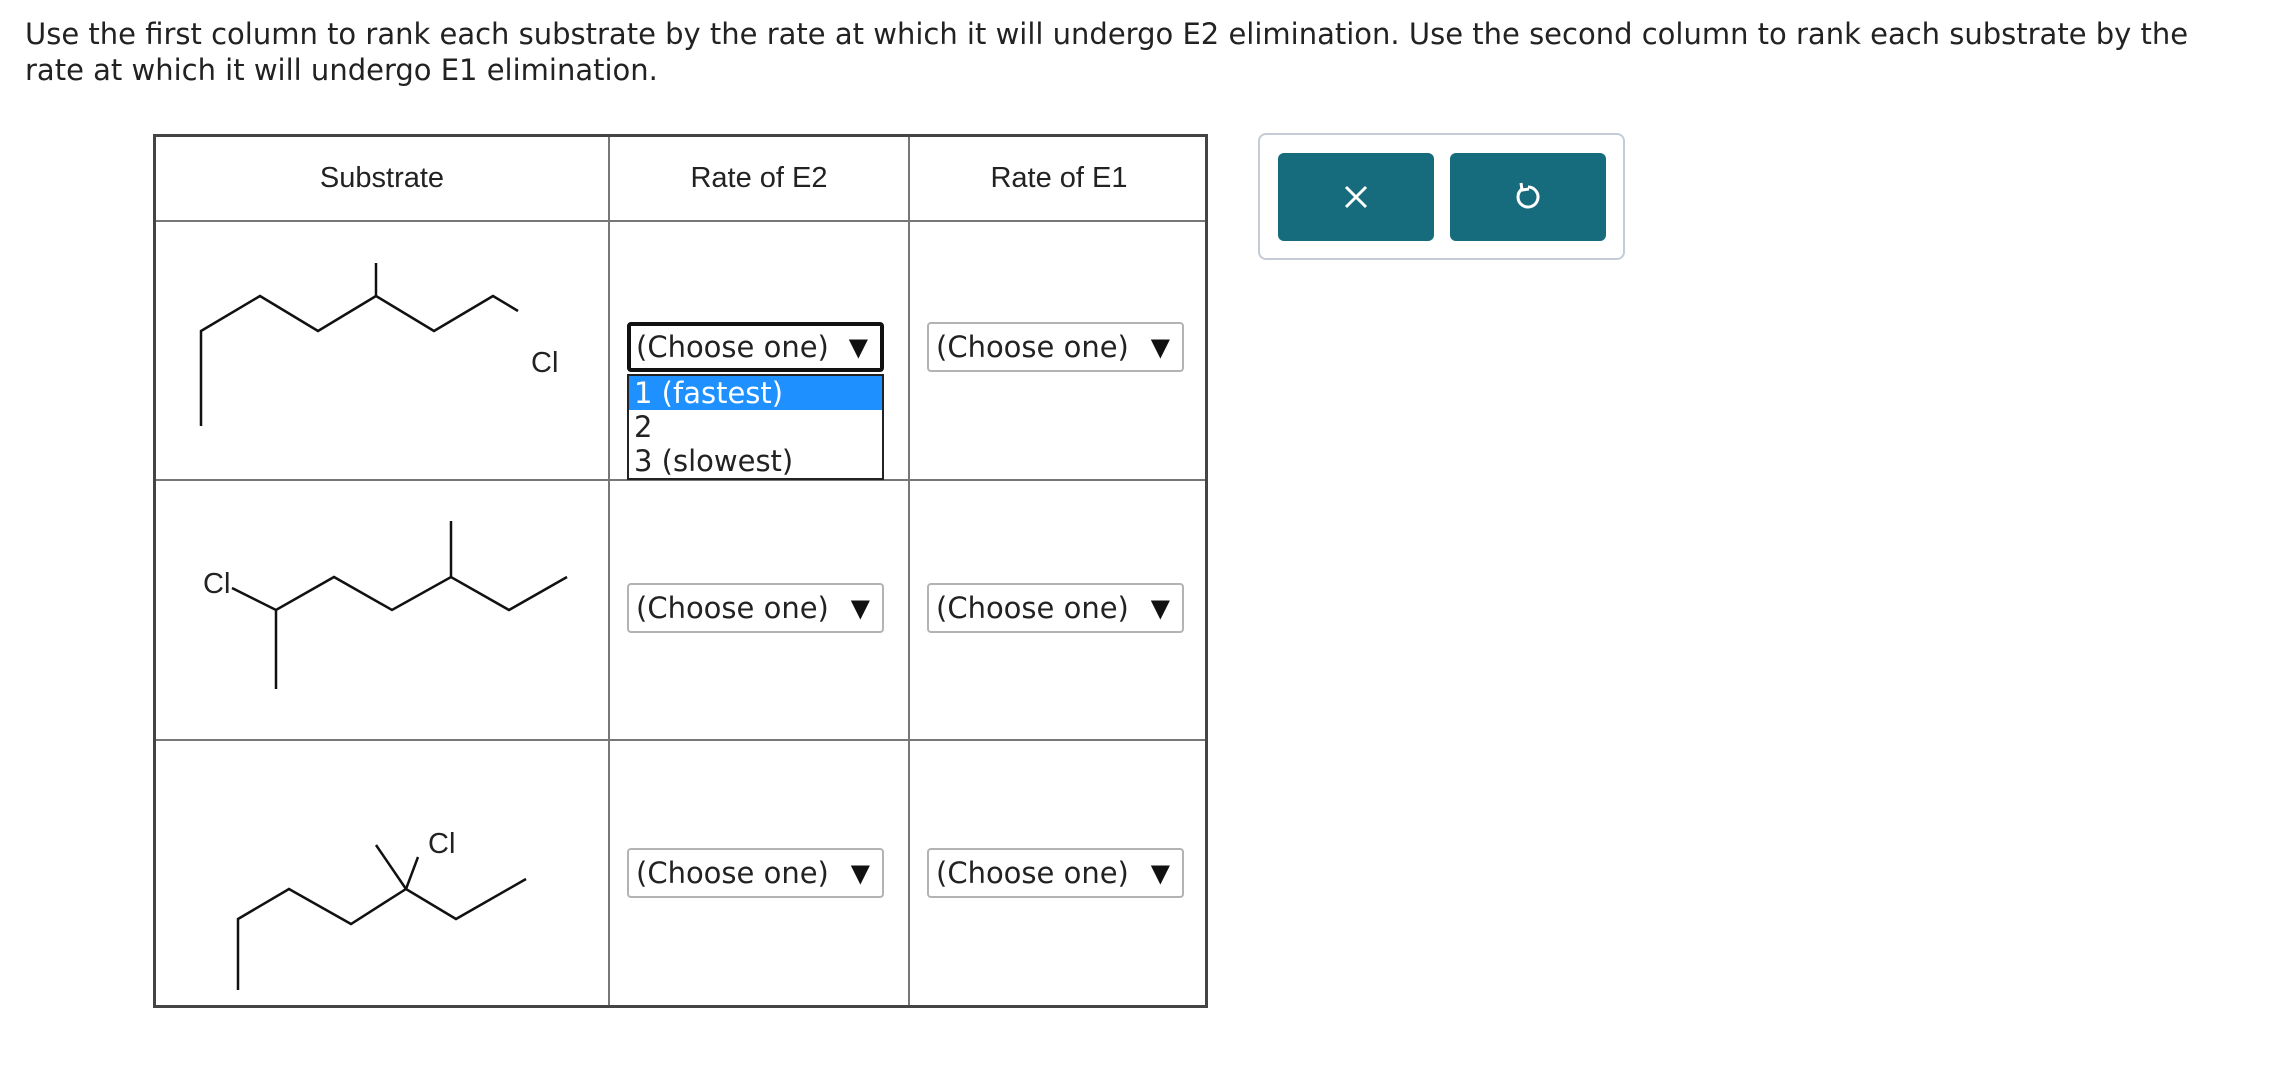 The height and width of the screenshot is (1091, 2269). I want to click on substrate-2-cl-label: Cl, so click(216, 584).